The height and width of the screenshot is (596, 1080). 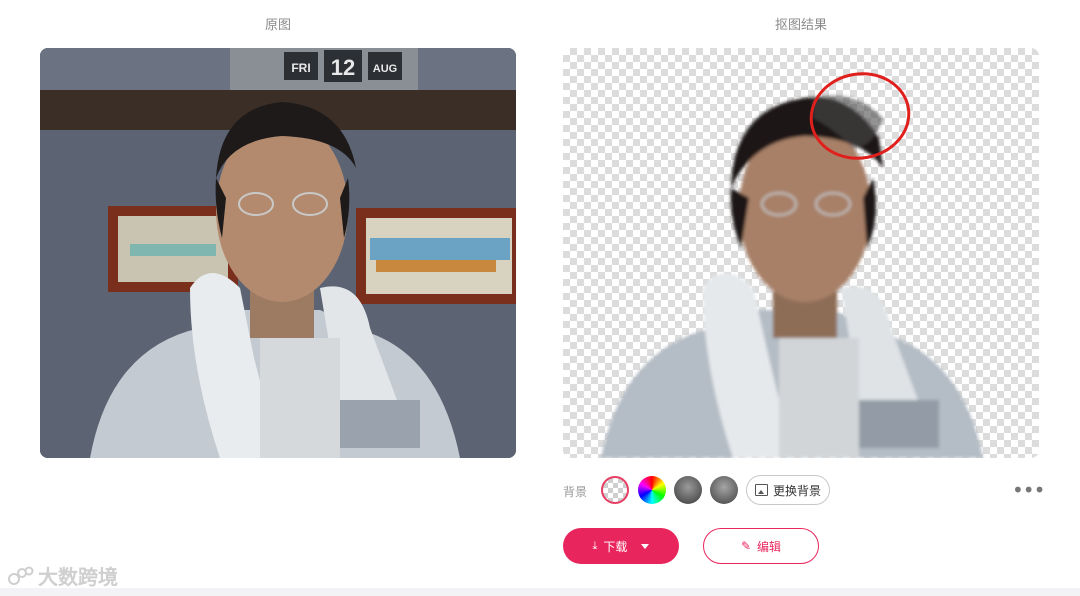 What do you see at coordinates (78, 577) in the screenshot?
I see `watermark-text: 大数跨境` at bounding box center [78, 577].